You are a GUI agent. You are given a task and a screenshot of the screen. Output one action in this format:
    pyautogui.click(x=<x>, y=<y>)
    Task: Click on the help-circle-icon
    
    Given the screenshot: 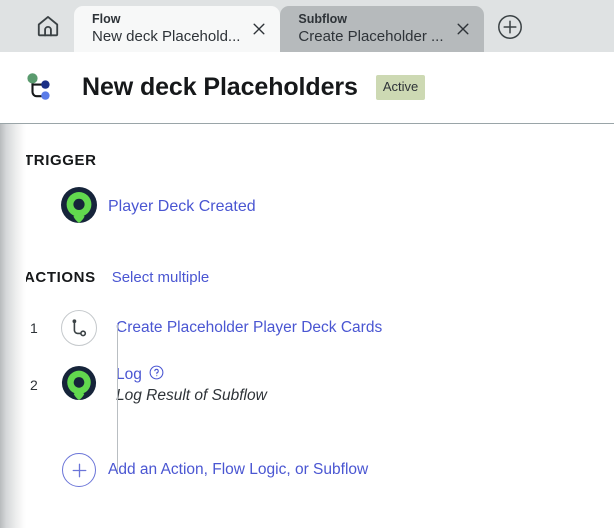 What is the action you would take?
    pyautogui.click(x=156, y=375)
    